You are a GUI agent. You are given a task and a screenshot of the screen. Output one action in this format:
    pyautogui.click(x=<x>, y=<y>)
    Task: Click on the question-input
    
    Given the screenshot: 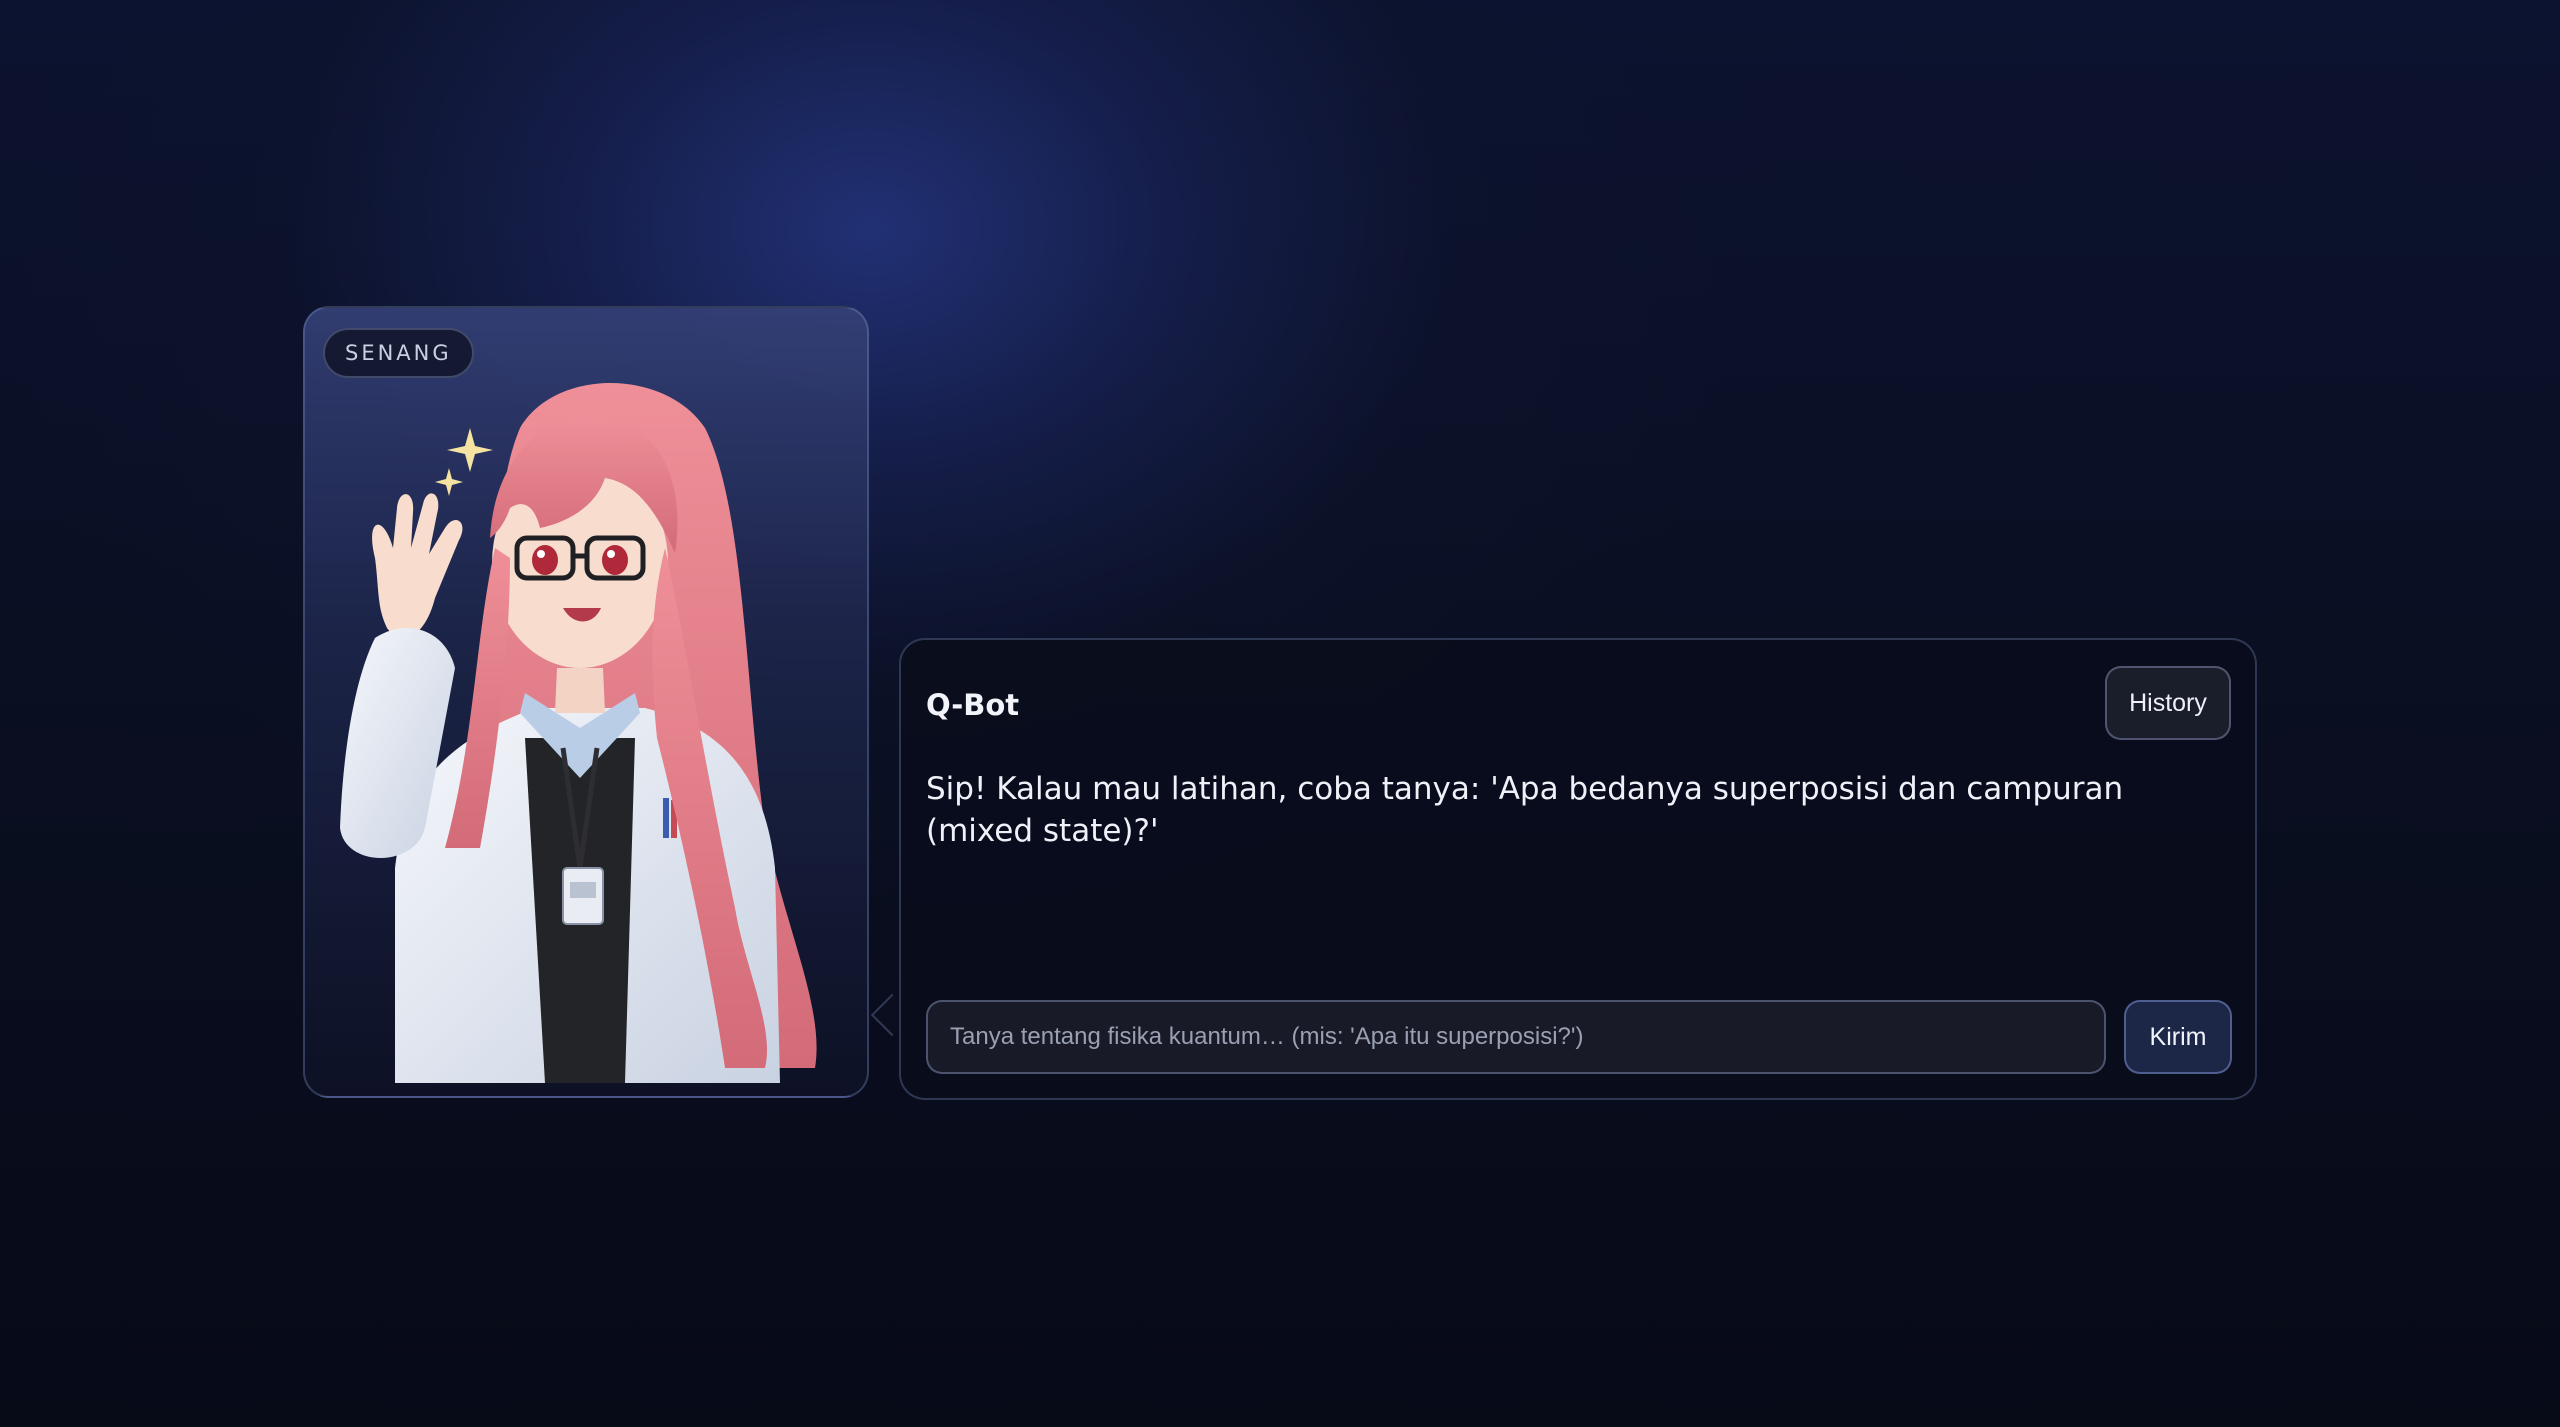 What is the action you would take?
    pyautogui.click(x=1516, y=1037)
    